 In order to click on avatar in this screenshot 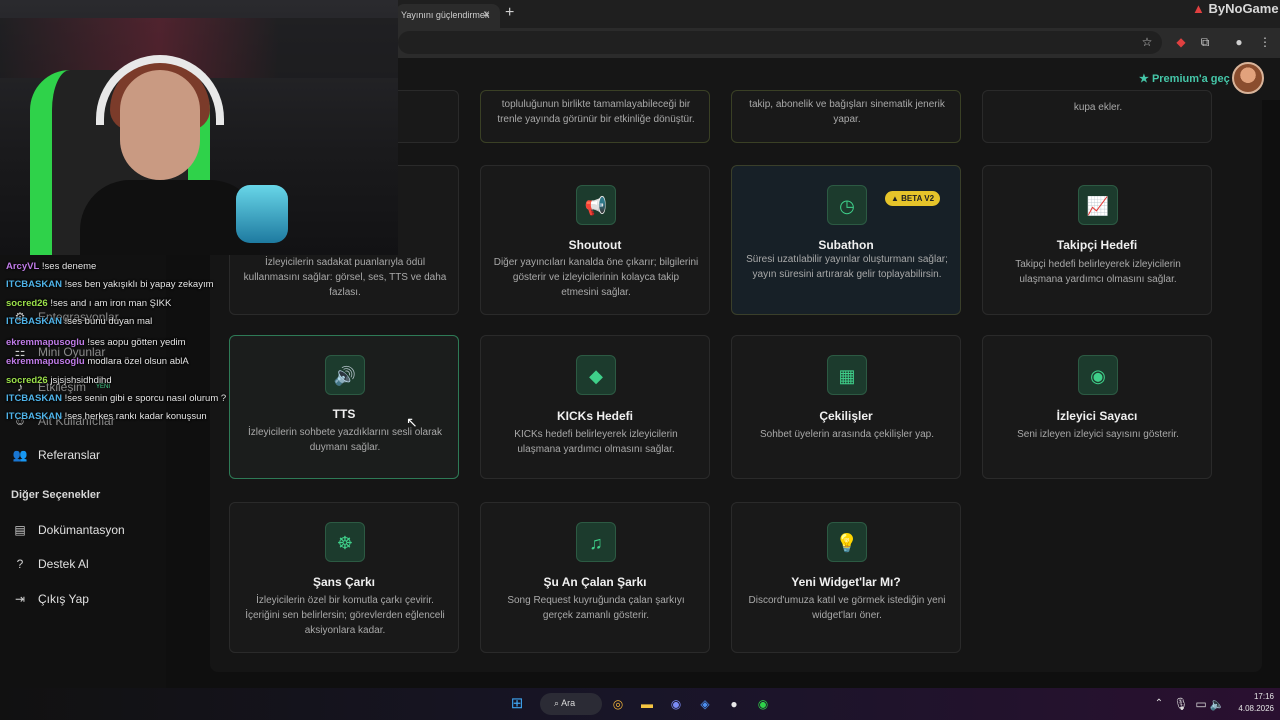, I will do `click(1248, 78)`.